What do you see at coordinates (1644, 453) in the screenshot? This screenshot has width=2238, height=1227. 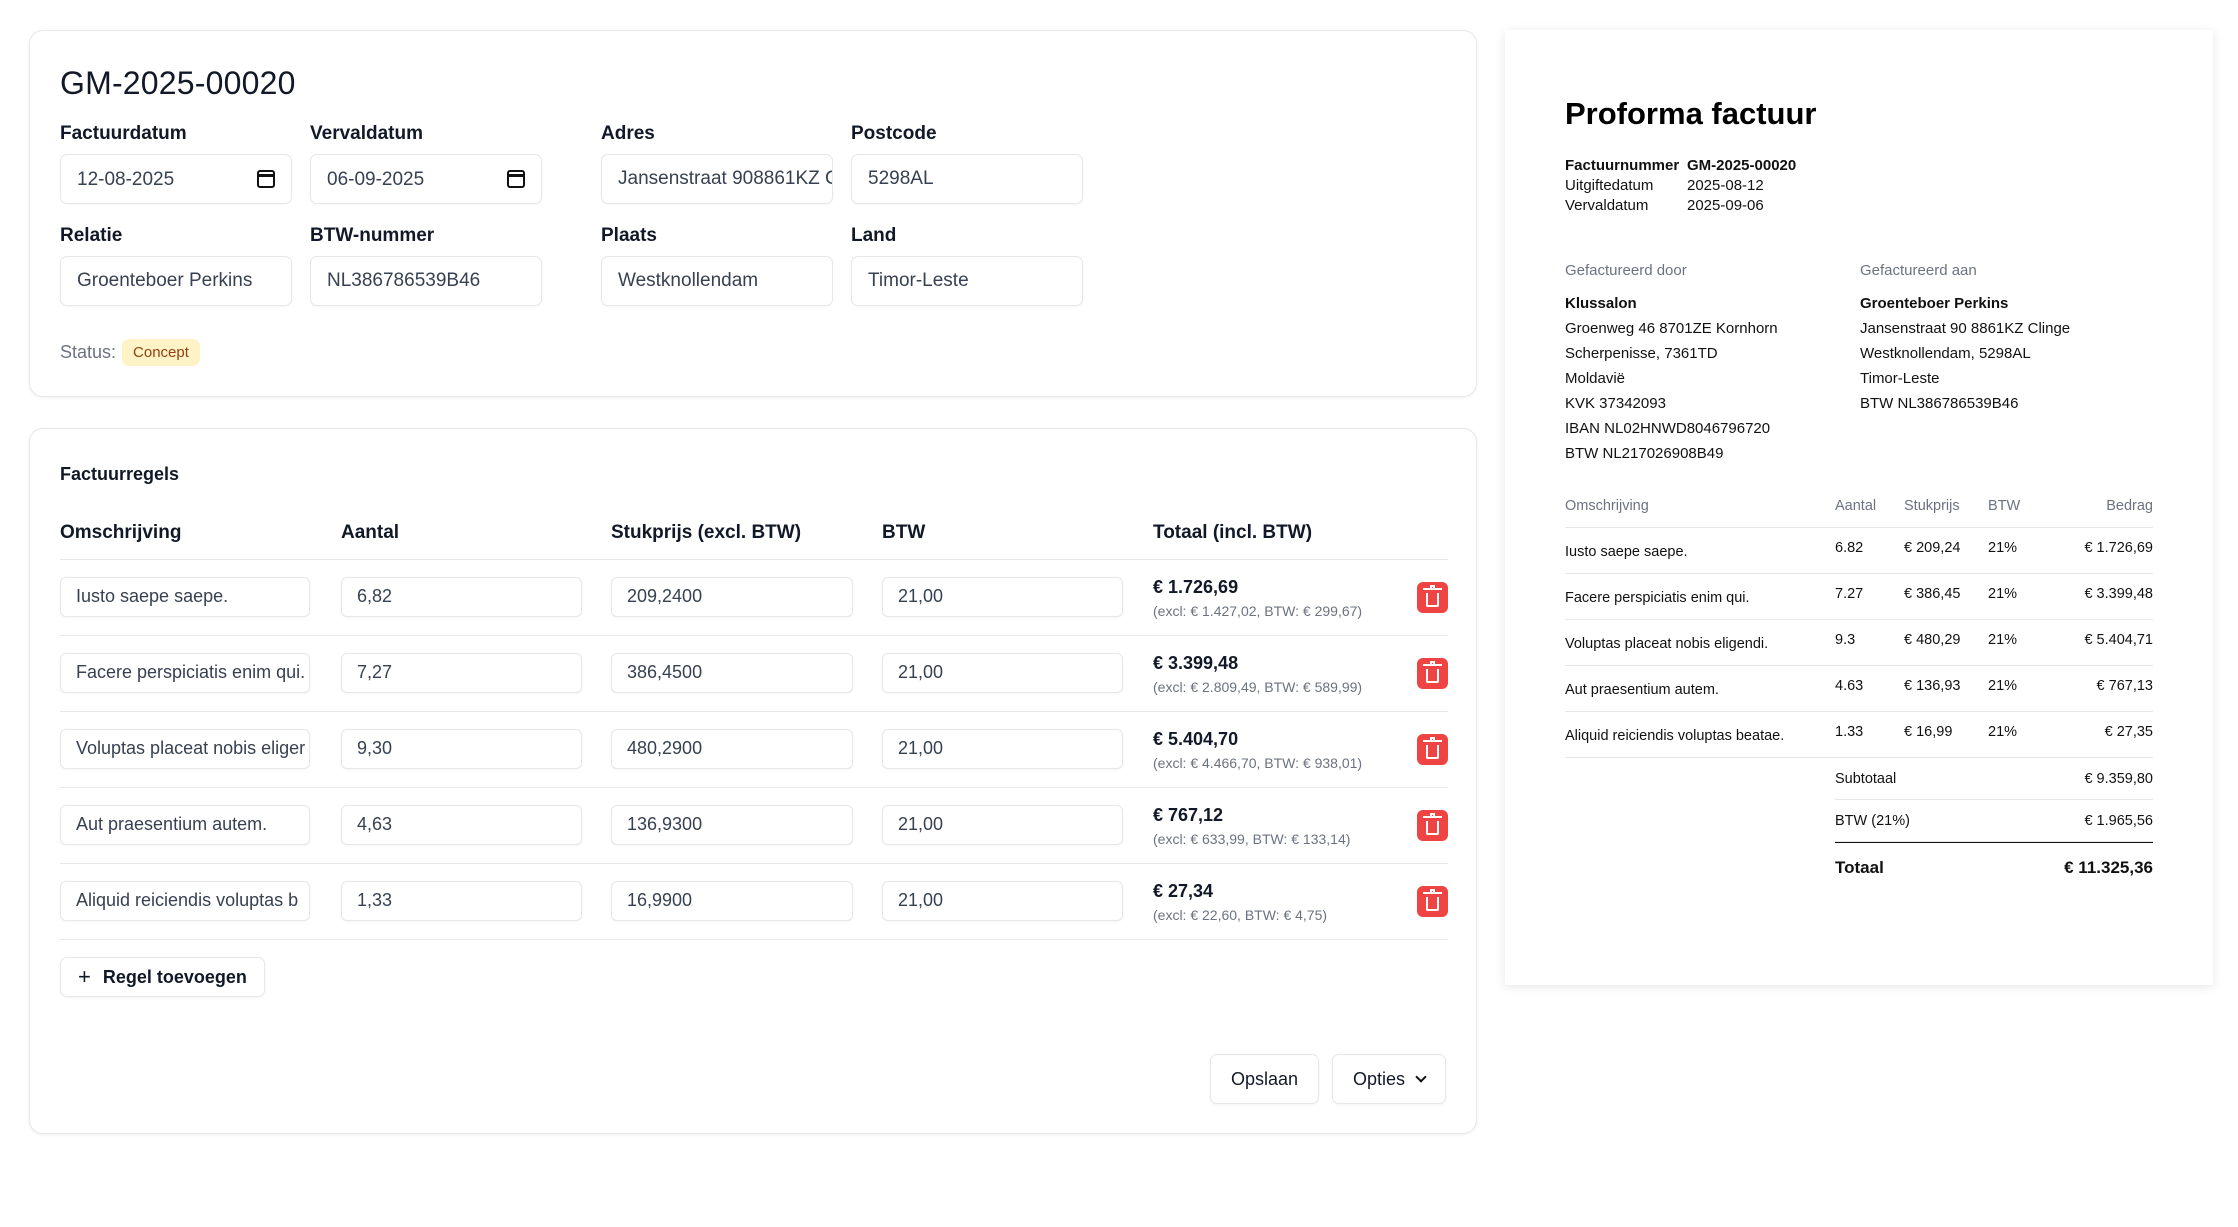 I see `billed-by-line: BTW NL217026908B49` at bounding box center [1644, 453].